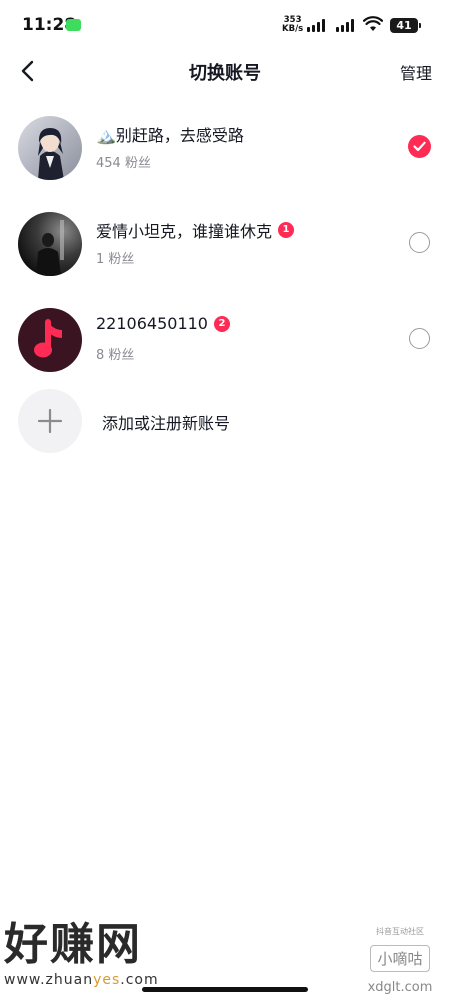  What do you see at coordinates (107, 980) in the screenshot?
I see `watermark-url-b: yes` at bounding box center [107, 980].